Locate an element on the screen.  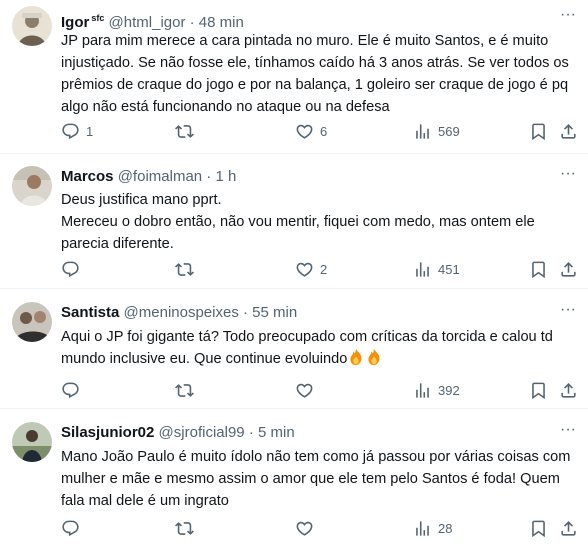
tweet-header: Santista @meninospeixes · 55 min is located at coordinates (304, 313).